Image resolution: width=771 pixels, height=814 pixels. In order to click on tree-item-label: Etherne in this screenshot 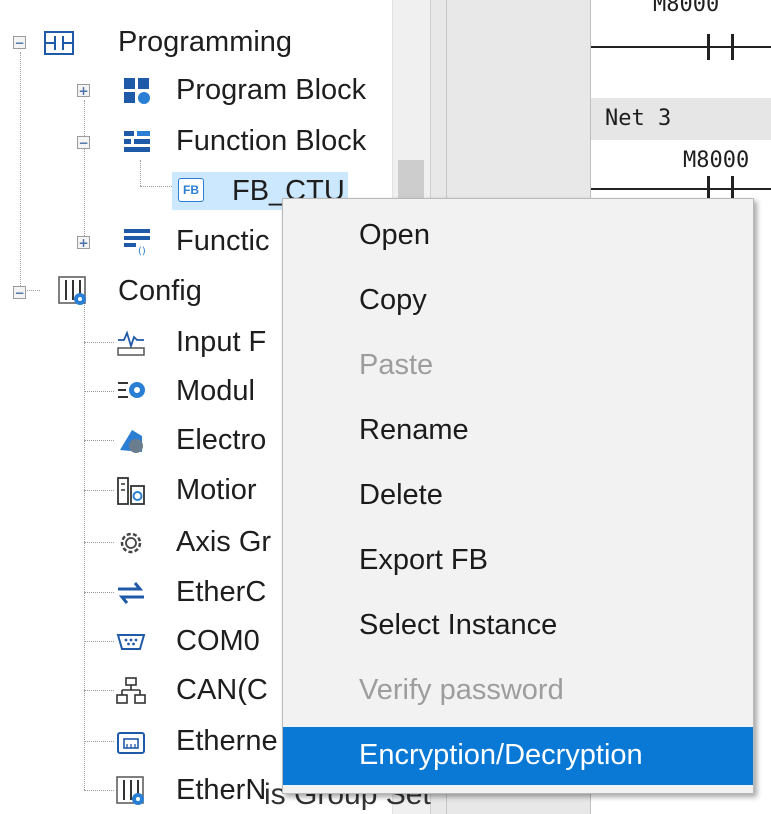, I will do `click(227, 741)`.